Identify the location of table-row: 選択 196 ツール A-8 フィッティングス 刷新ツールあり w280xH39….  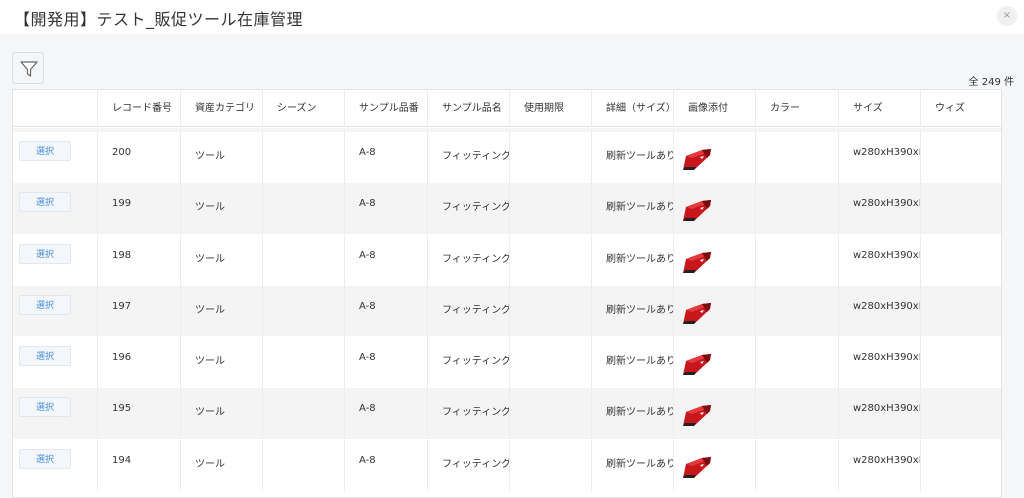
(507, 363).